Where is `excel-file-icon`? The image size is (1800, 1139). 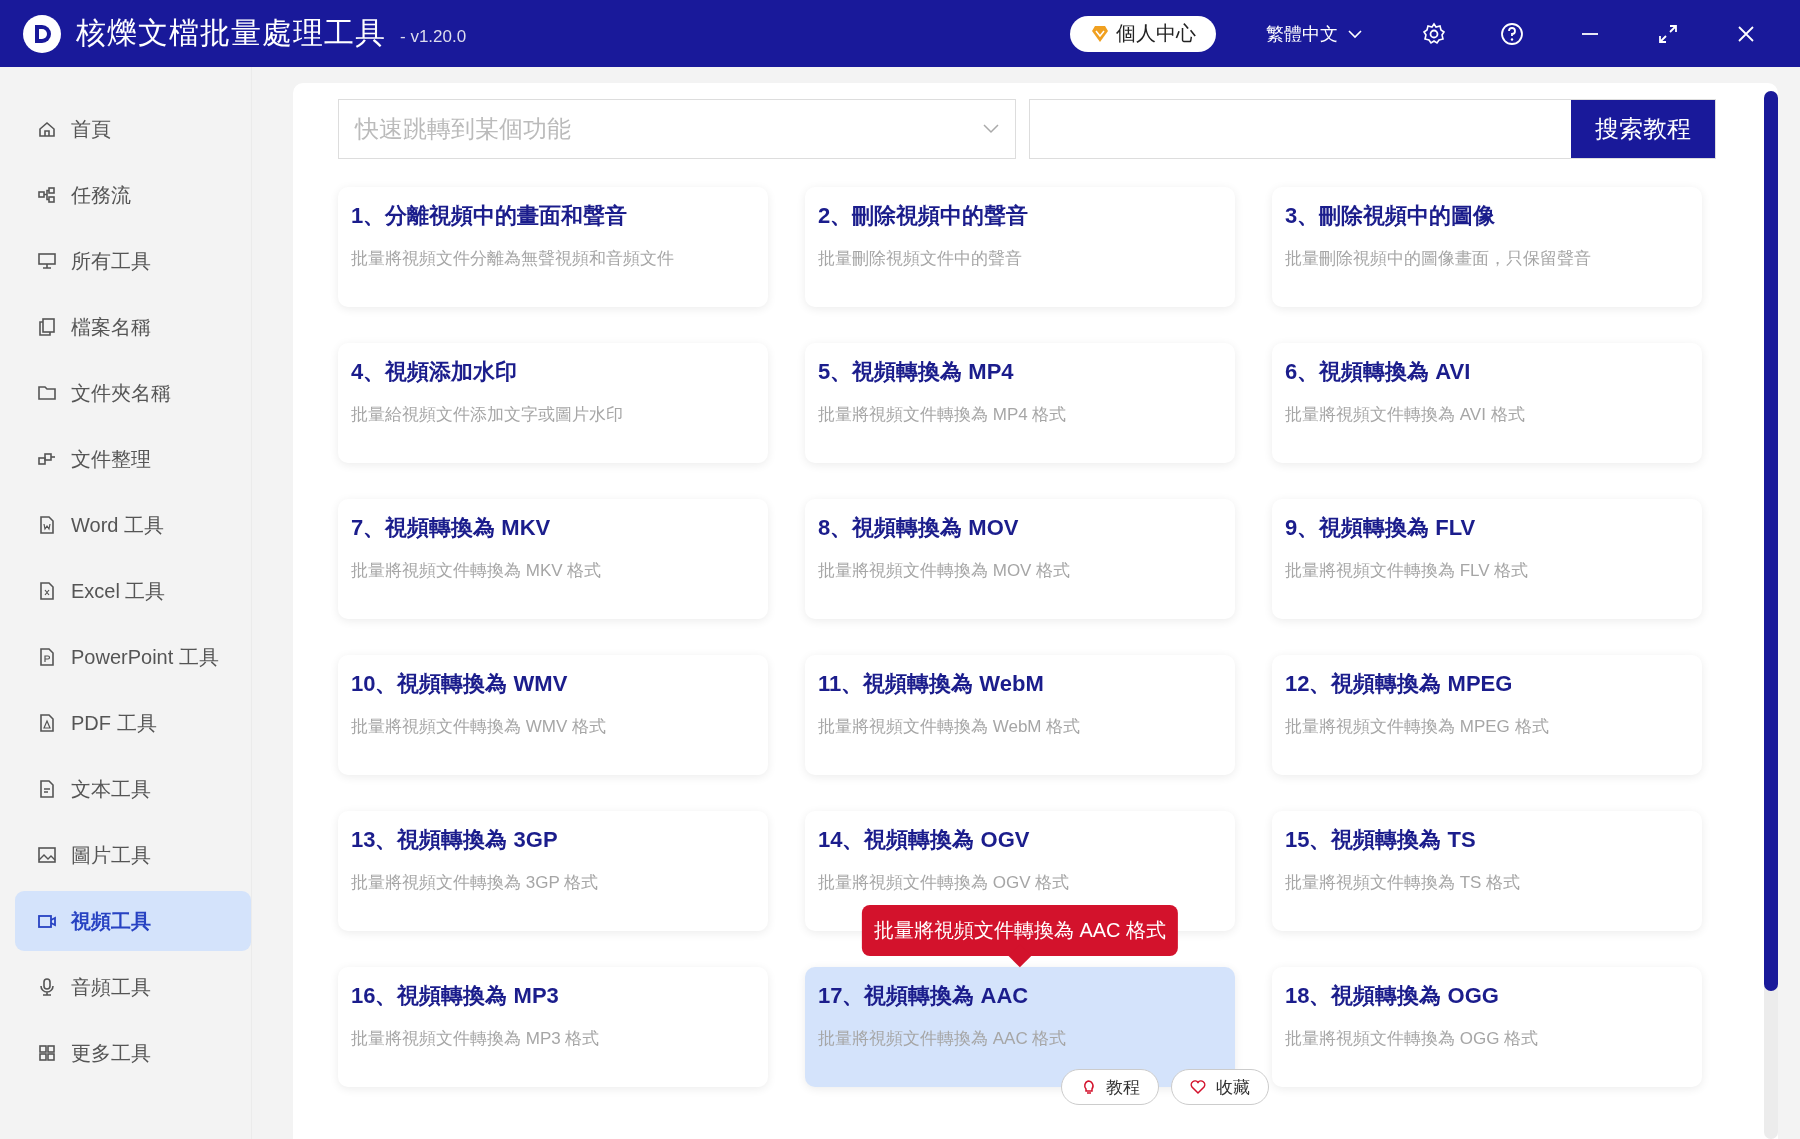
excel-file-icon is located at coordinates (47, 591).